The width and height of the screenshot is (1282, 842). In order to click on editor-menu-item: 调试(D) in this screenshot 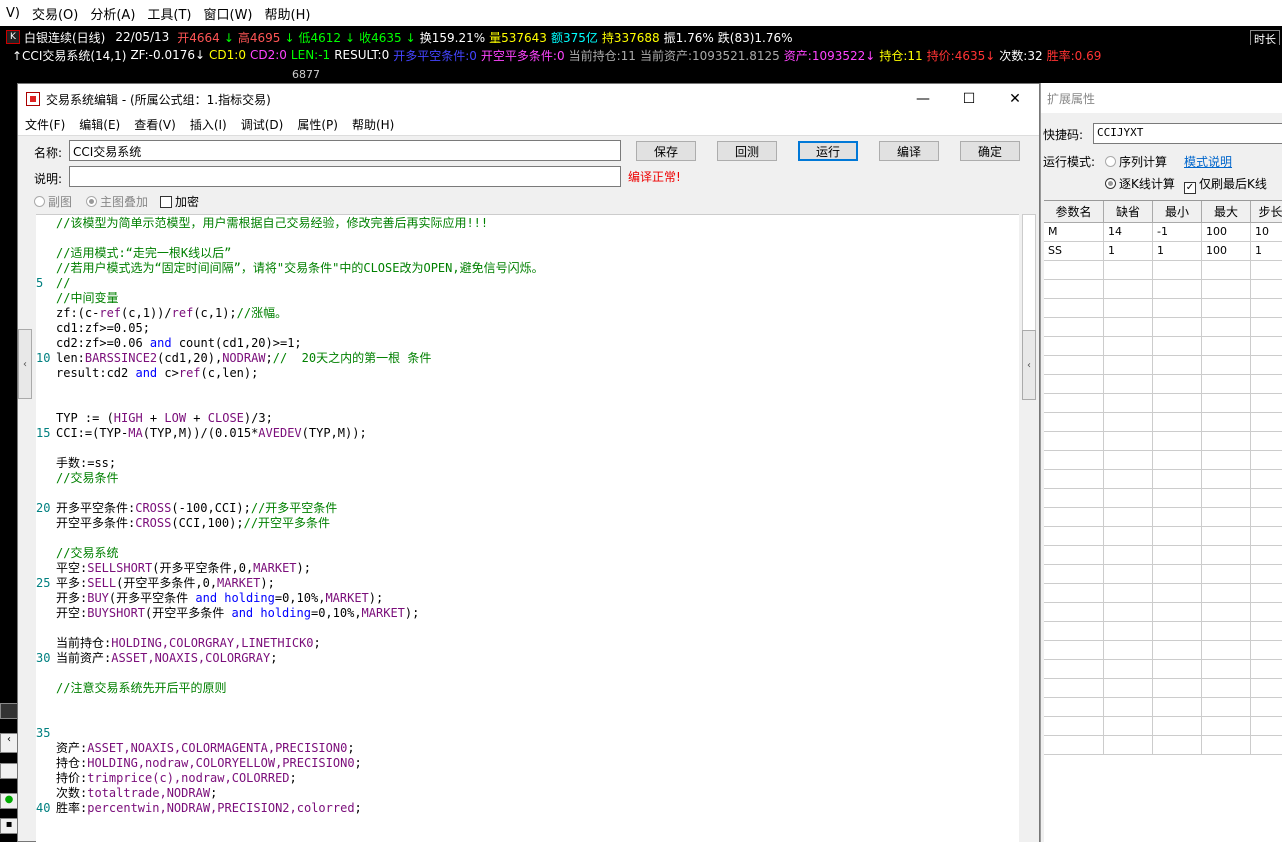, I will do `click(262, 124)`.